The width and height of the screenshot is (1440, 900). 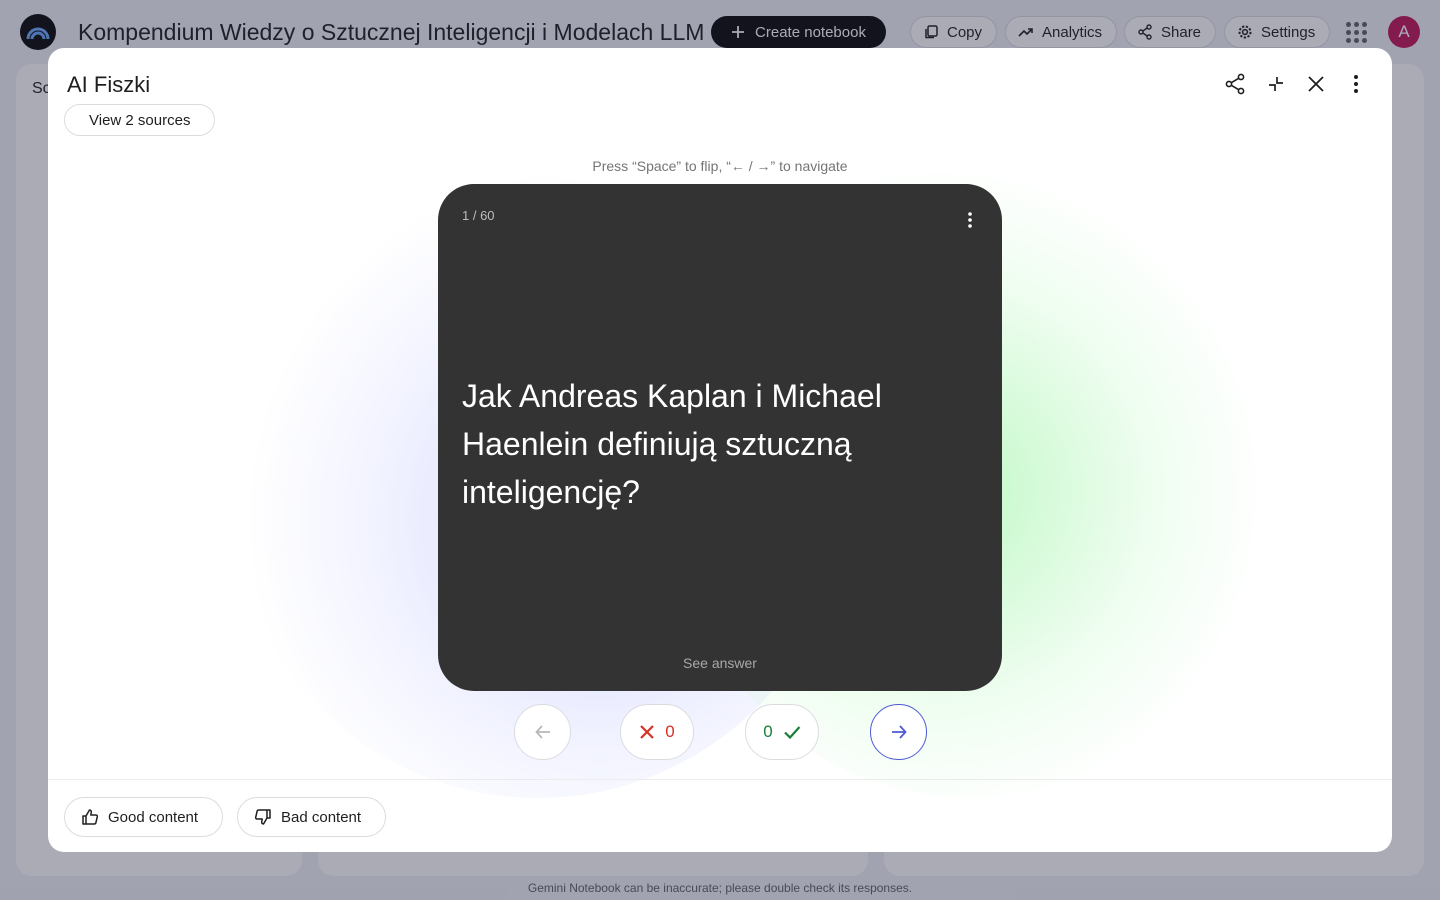 I want to click on next-card-button, so click(x=898, y=732).